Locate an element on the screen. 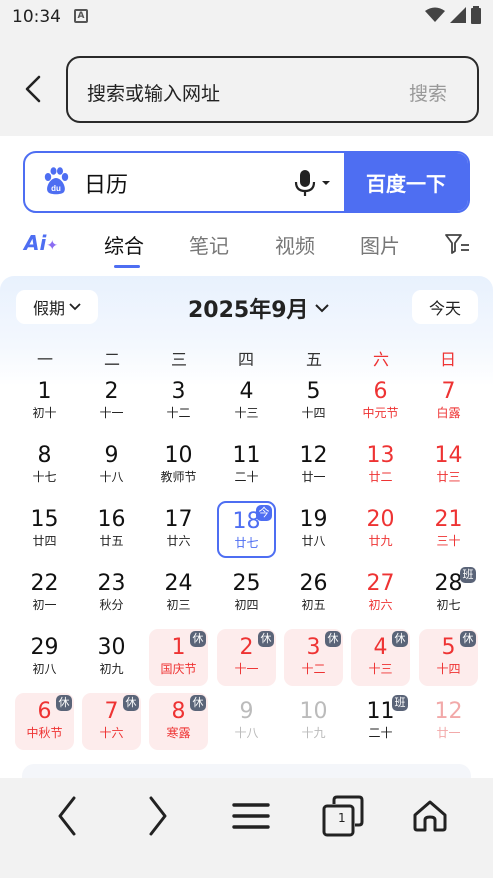 The image size is (493, 878). address-search-button: 搜索 is located at coordinates (428, 92).